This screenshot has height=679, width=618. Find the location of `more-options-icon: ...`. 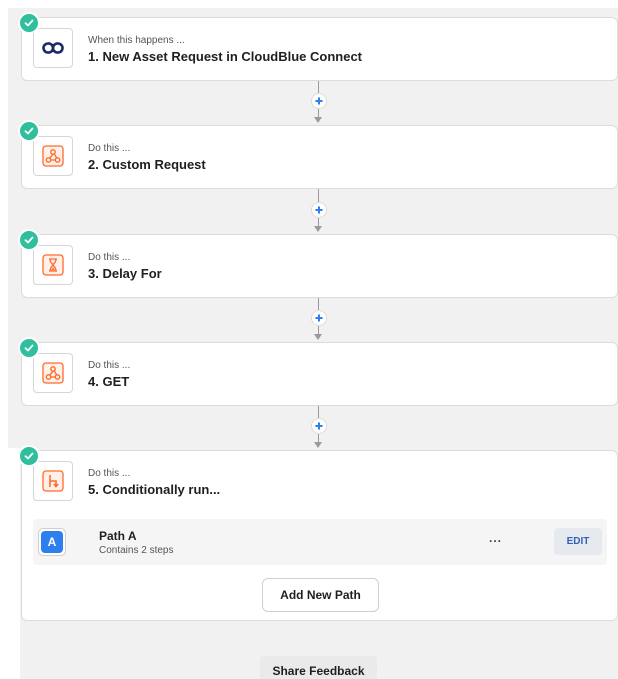

more-options-icon: ... is located at coordinates (495, 538).